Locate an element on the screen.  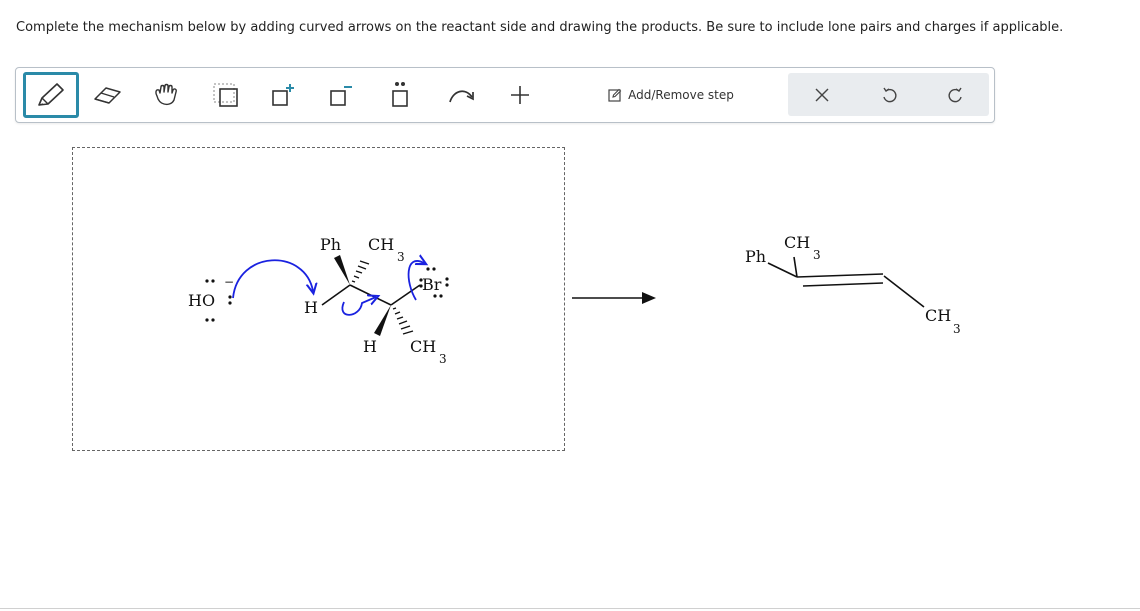
hand-icon is located at coordinates (166, 94).